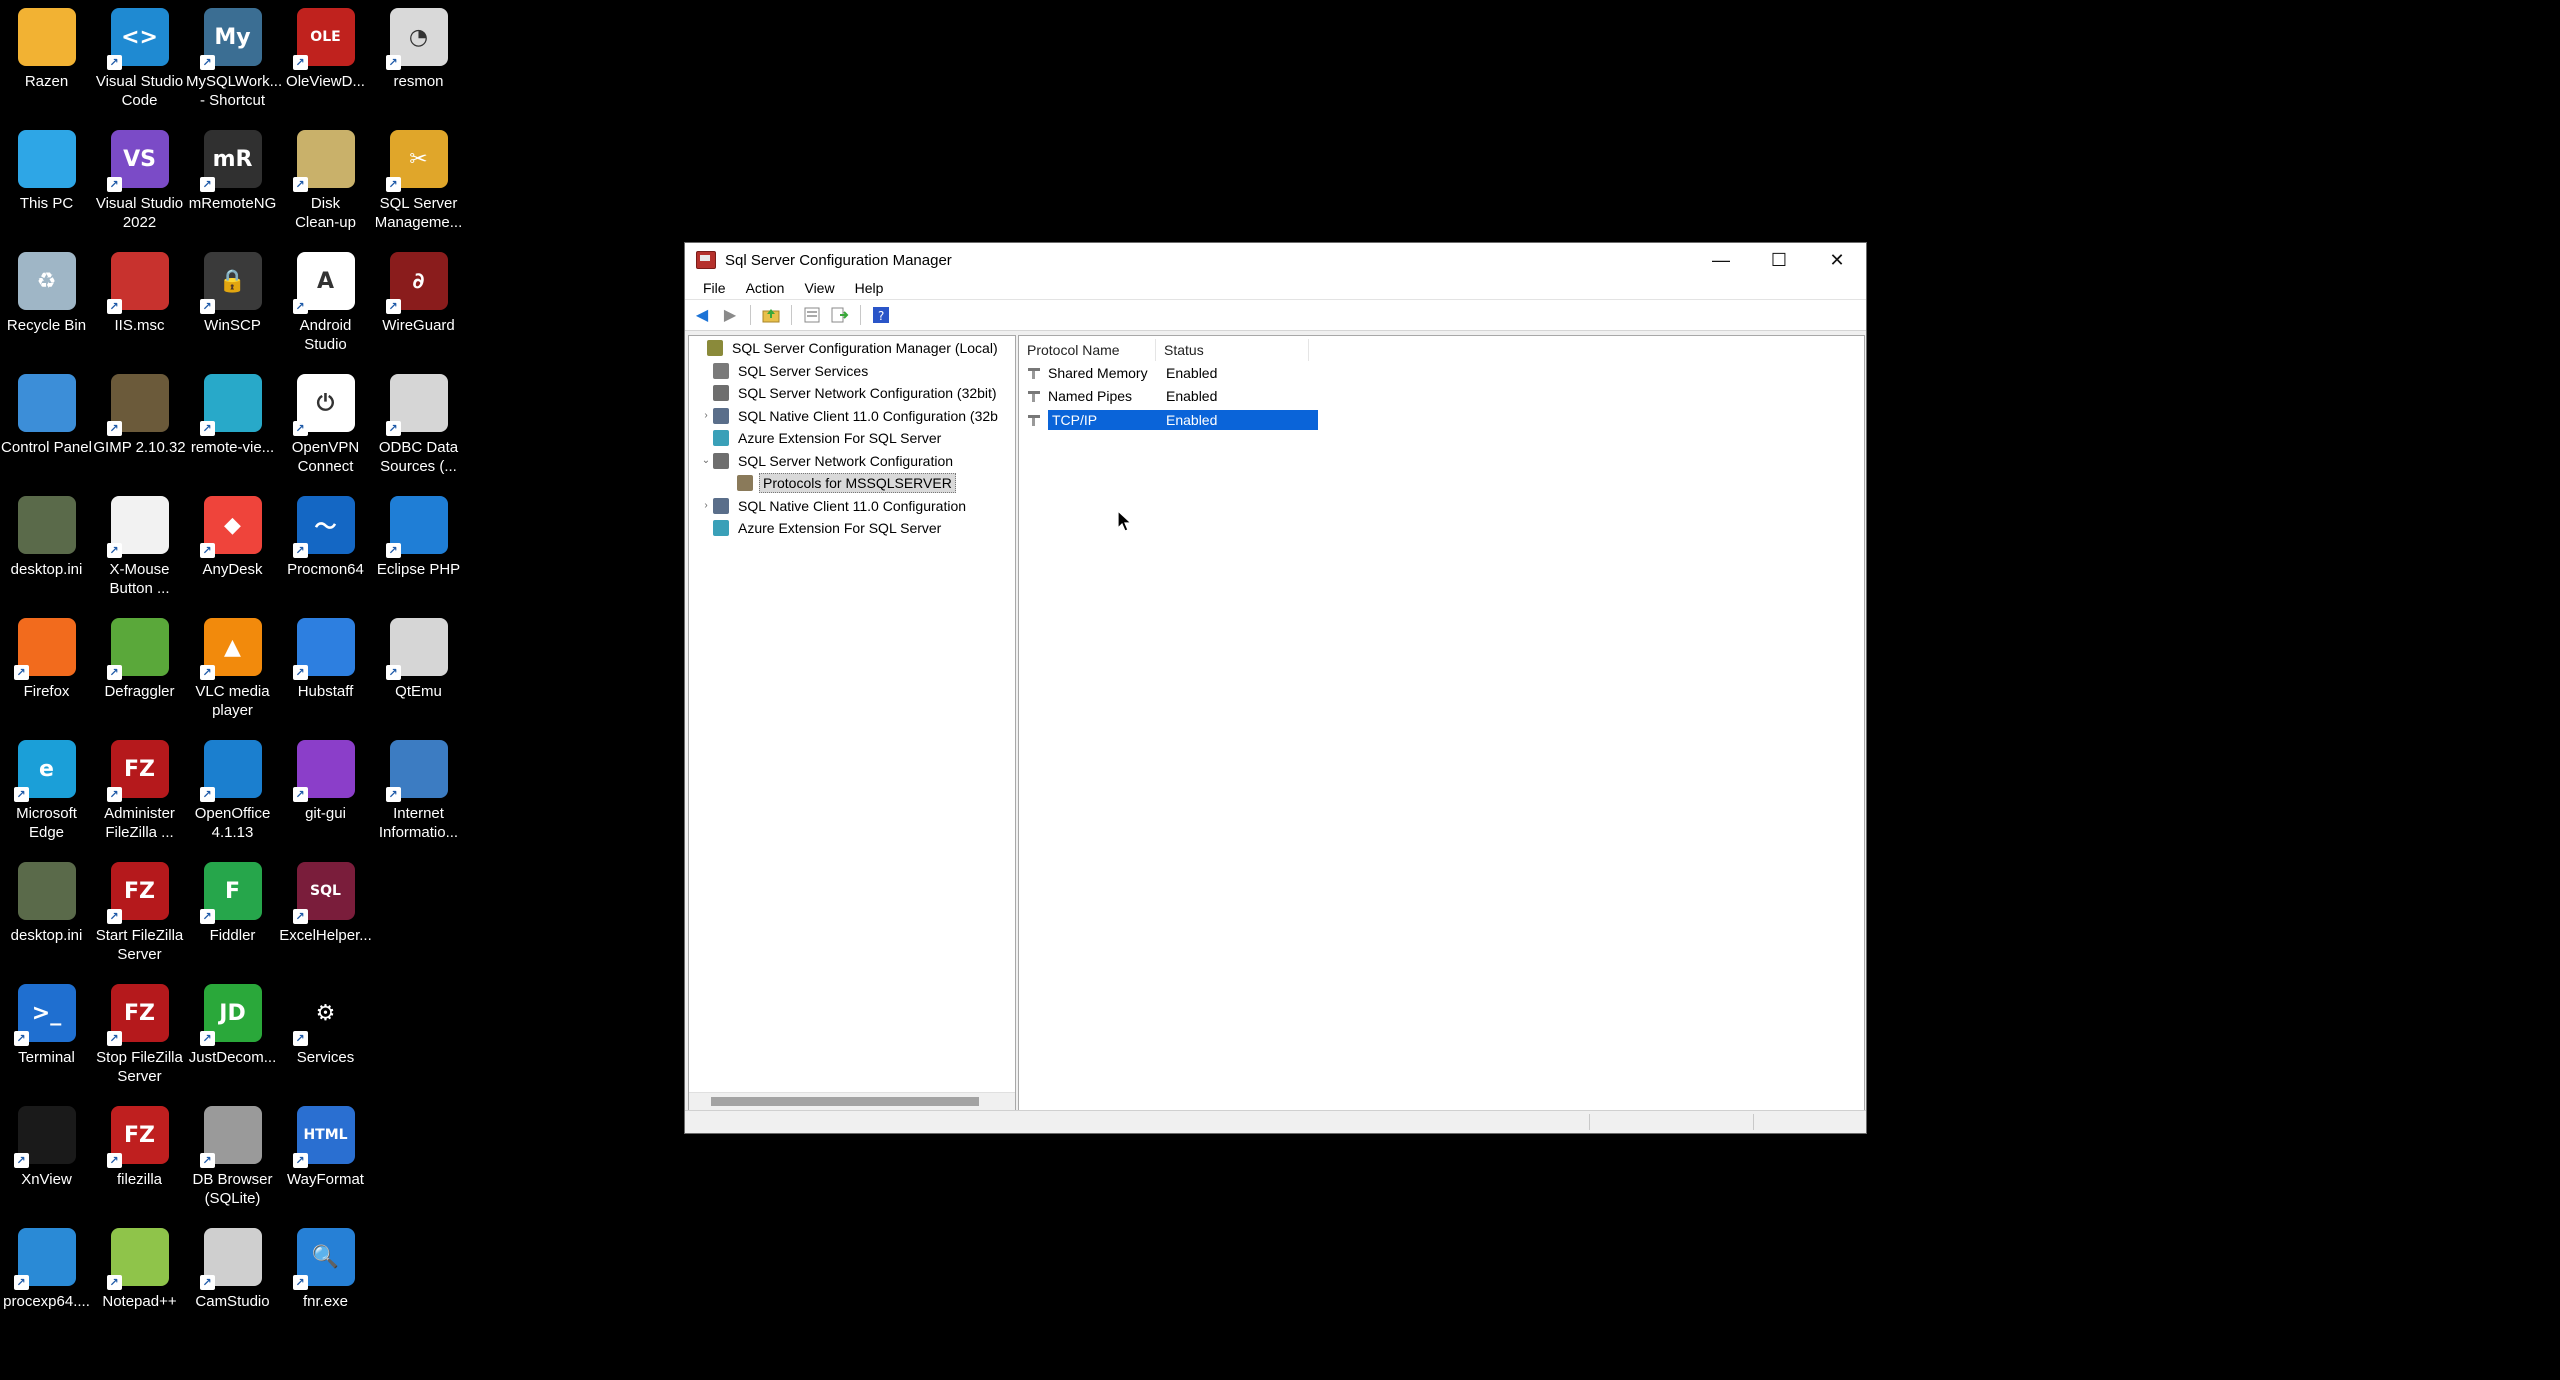  Describe the element at coordinates (325, 547) in the screenshot. I see `desktop-icon: 〜 ↗ Procmon64` at that location.